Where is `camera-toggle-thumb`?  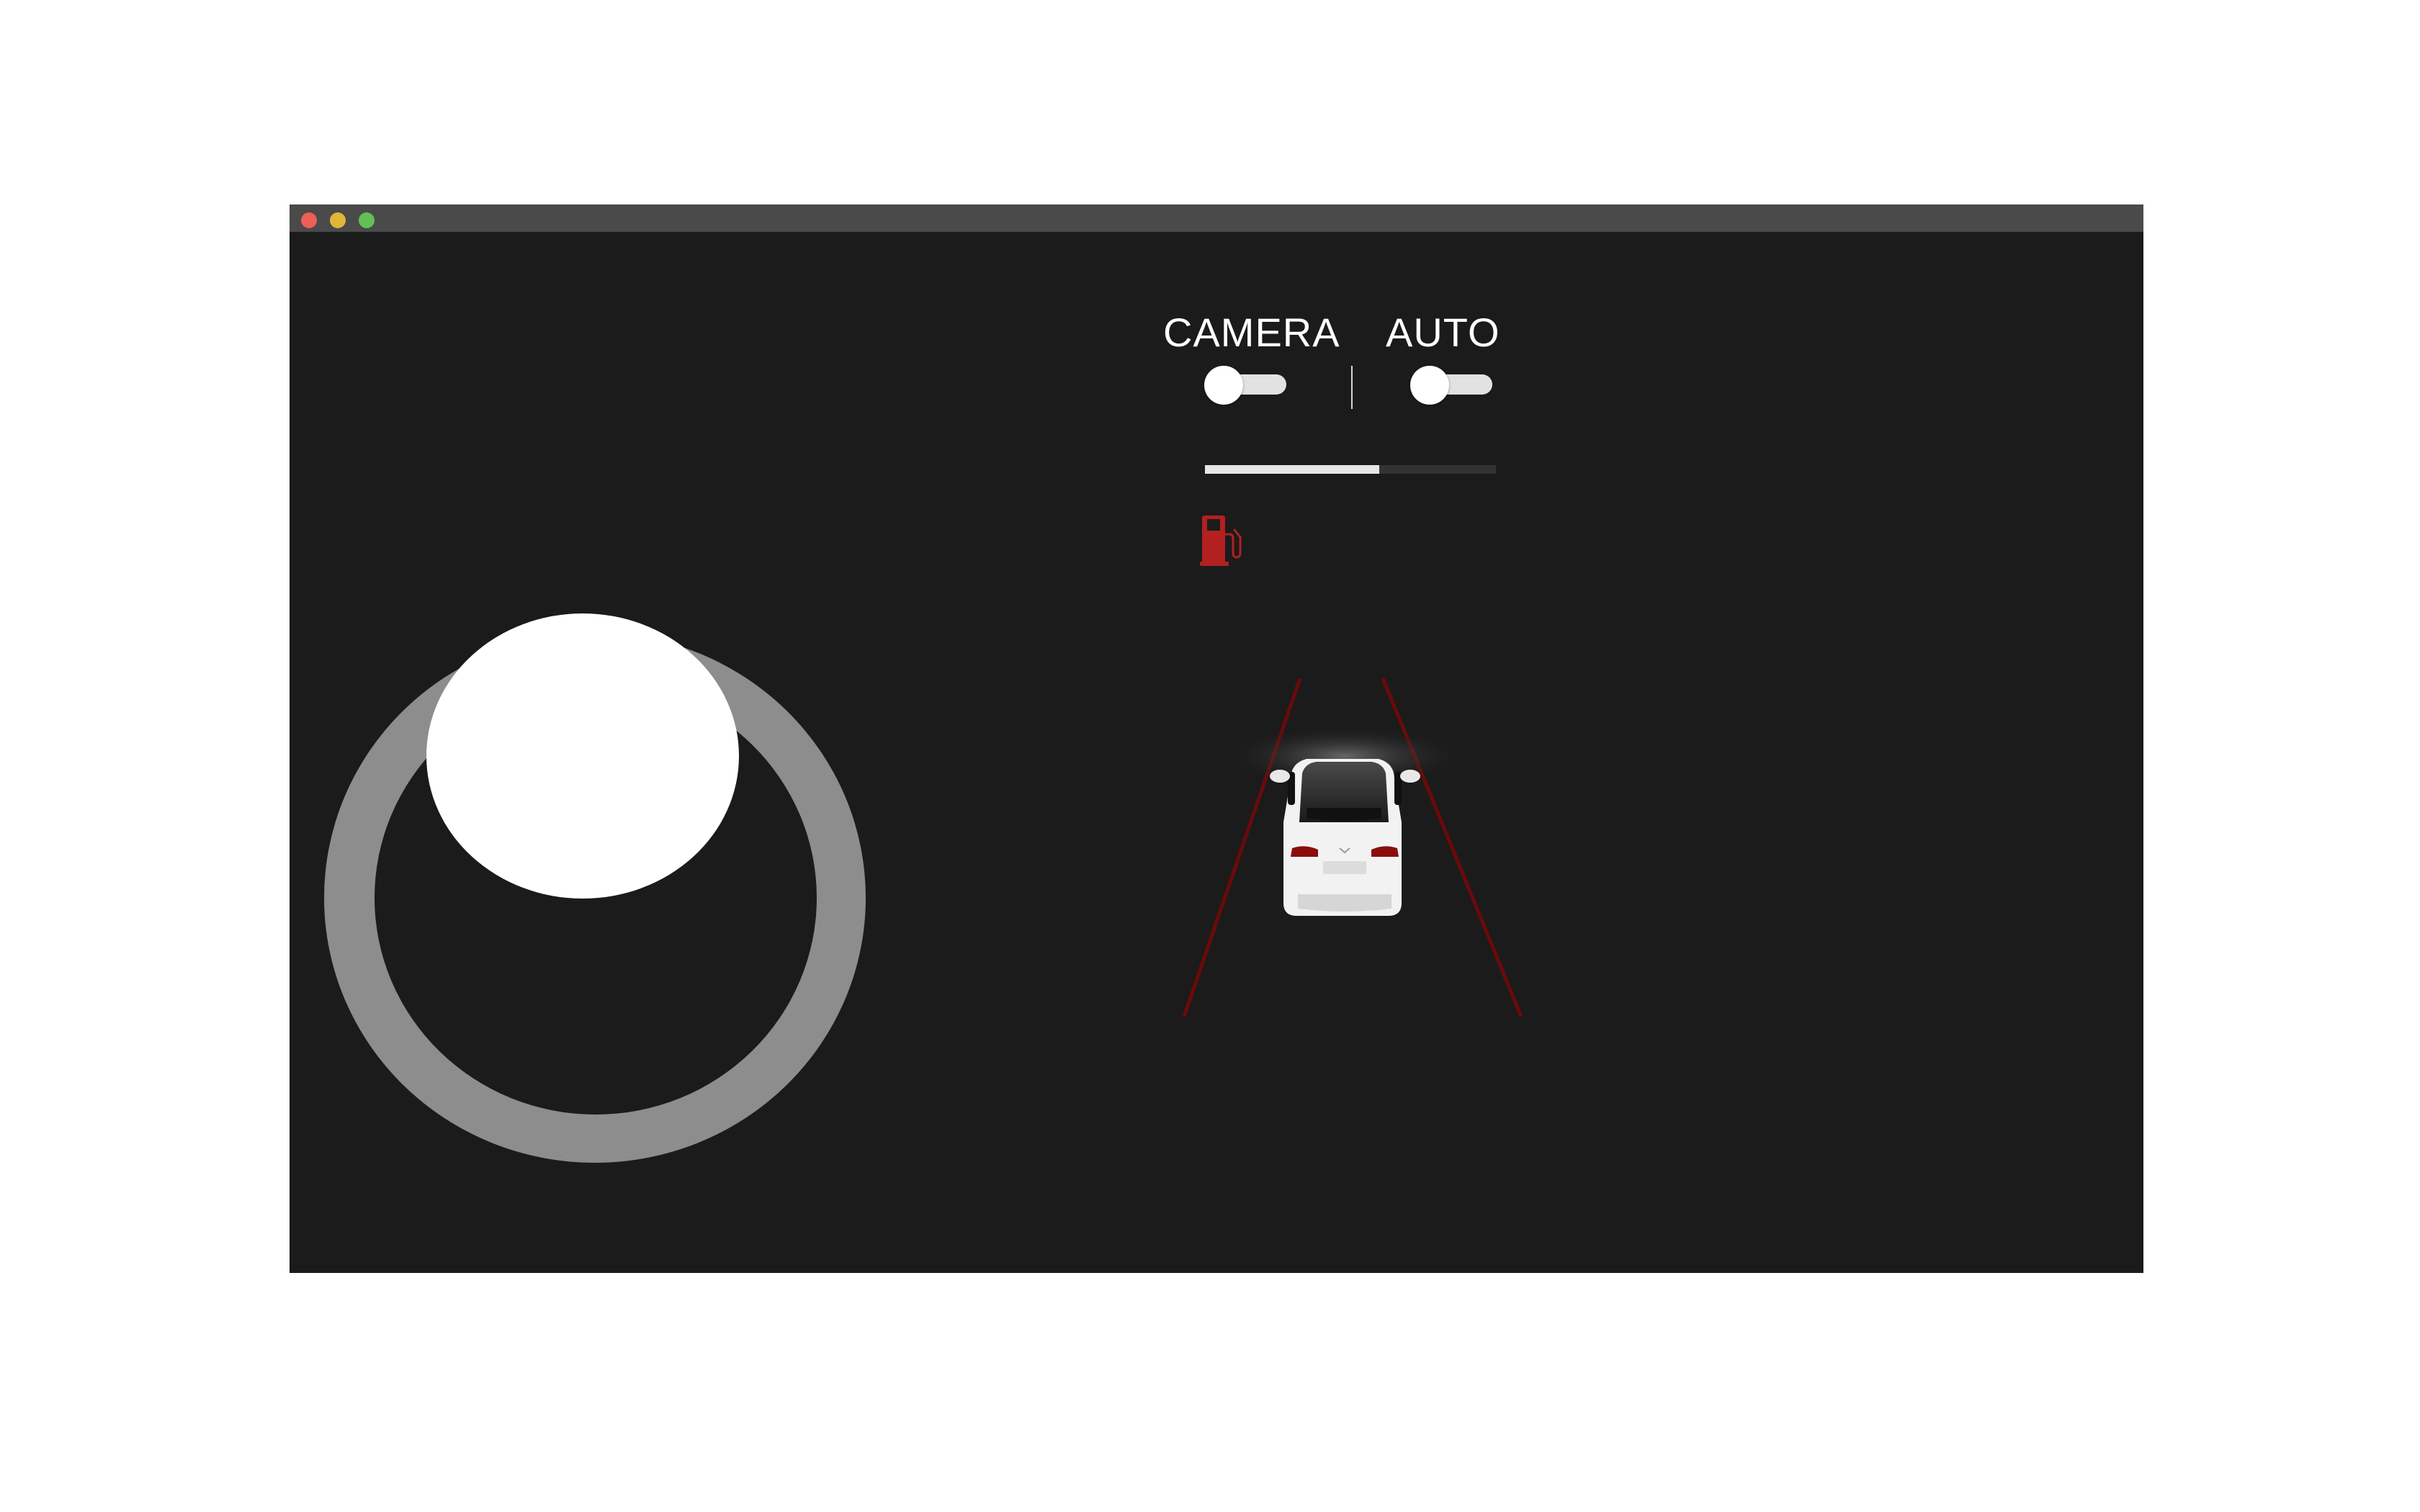
camera-toggle-thumb is located at coordinates (1223, 385).